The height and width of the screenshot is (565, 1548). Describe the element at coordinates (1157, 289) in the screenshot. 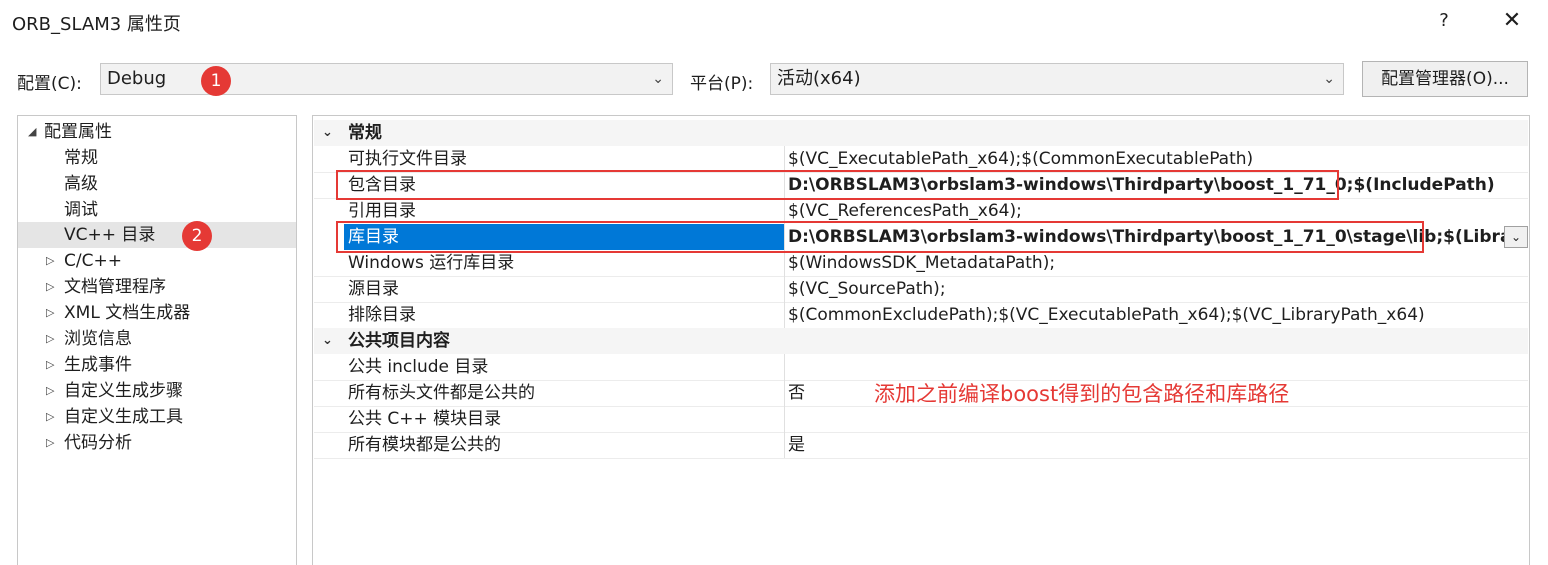

I see `property-value: $(VC_SourcePath);` at that location.